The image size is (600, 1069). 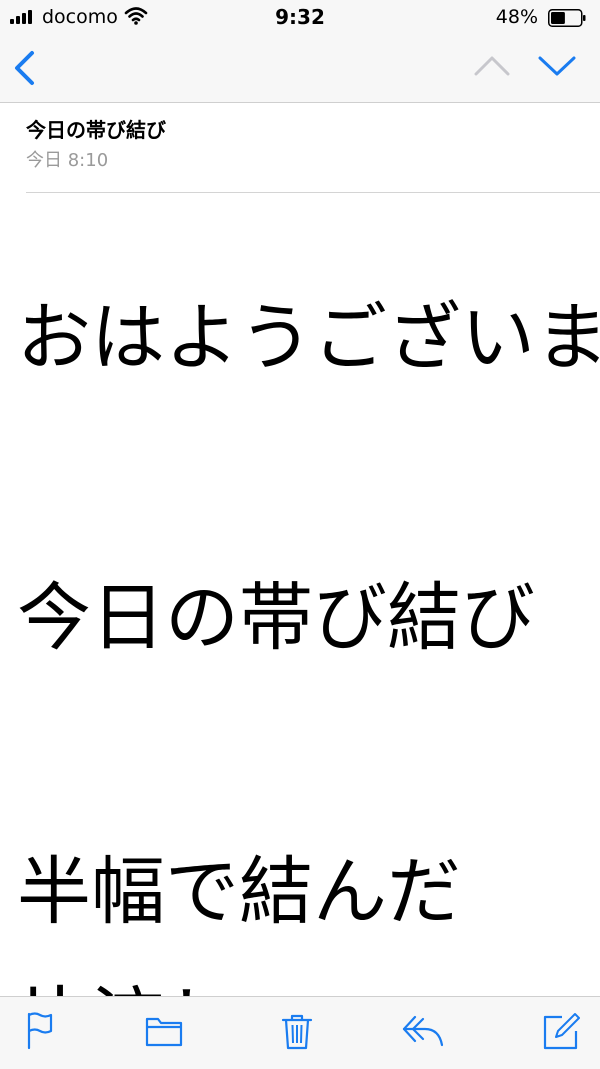 What do you see at coordinates (557, 66) in the screenshot?
I see `chevron-down-icon` at bounding box center [557, 66].